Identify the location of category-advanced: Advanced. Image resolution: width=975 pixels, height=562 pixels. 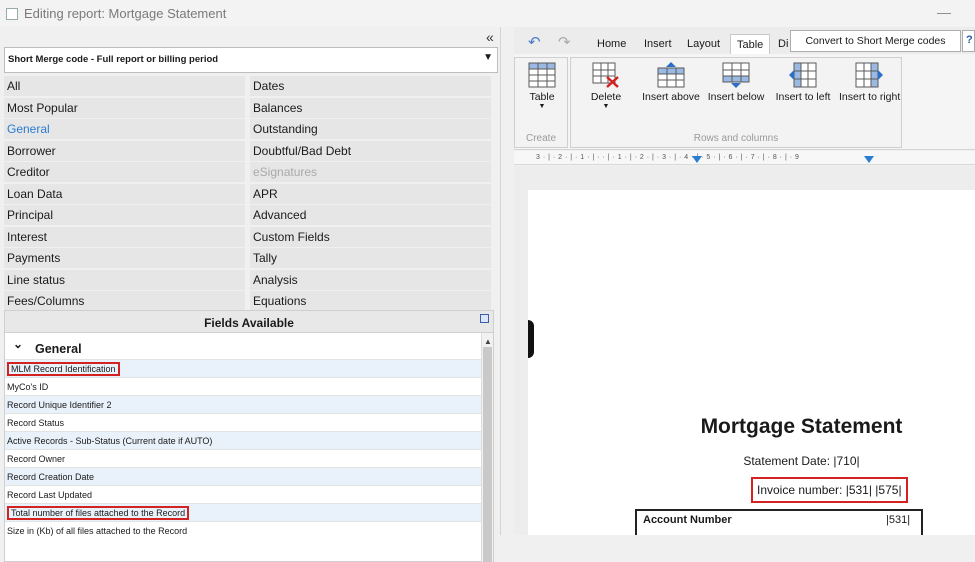
(370, 215).